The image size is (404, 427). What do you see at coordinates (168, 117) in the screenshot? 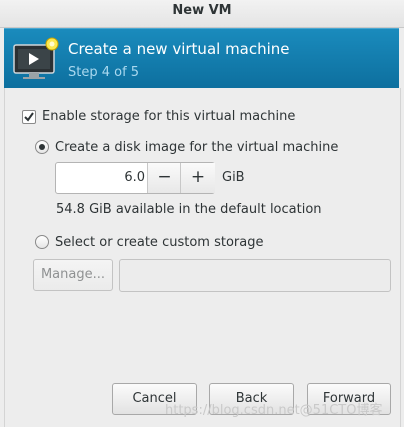
I see `enable-storage-label: Enable storage for this virtual machine` at bounding box center [168, 117].